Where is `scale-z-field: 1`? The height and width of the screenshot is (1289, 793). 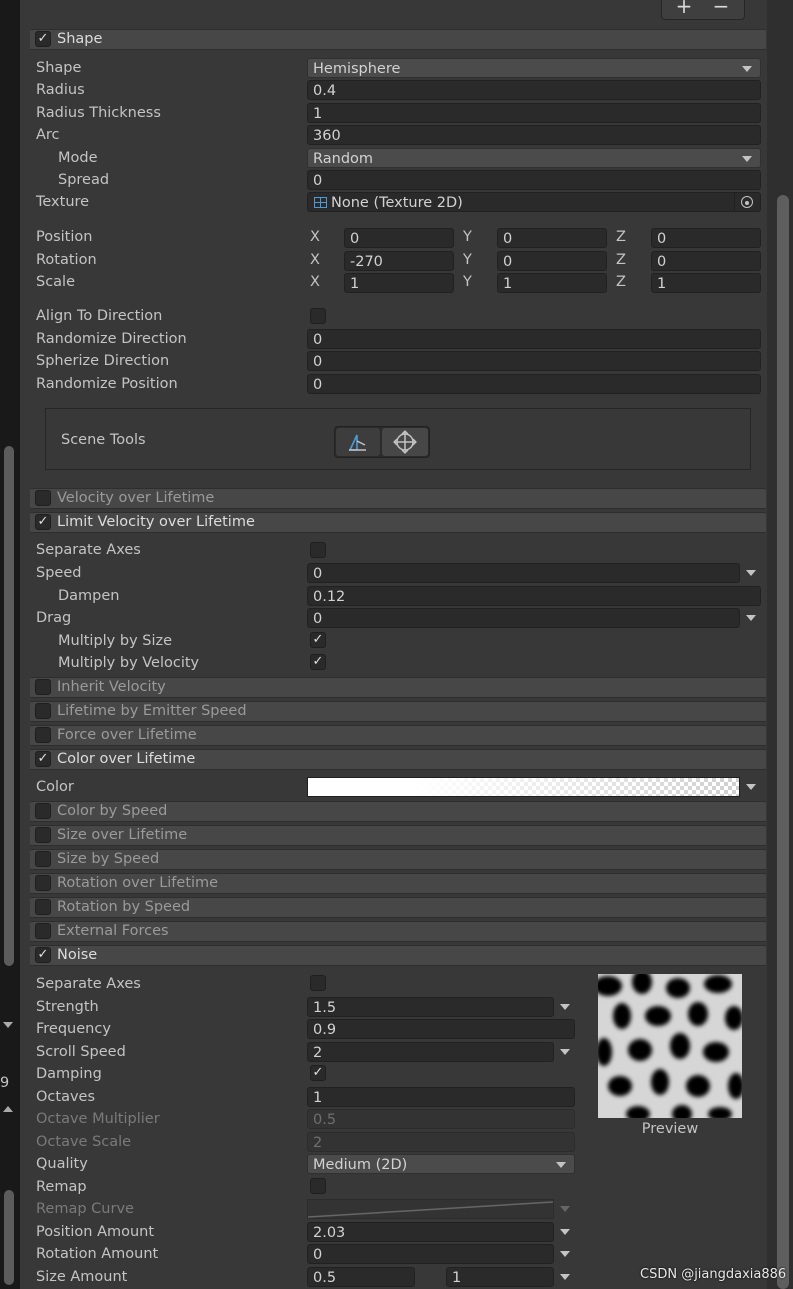 scale-z-field: 1 is located at coordinates (706, 283).